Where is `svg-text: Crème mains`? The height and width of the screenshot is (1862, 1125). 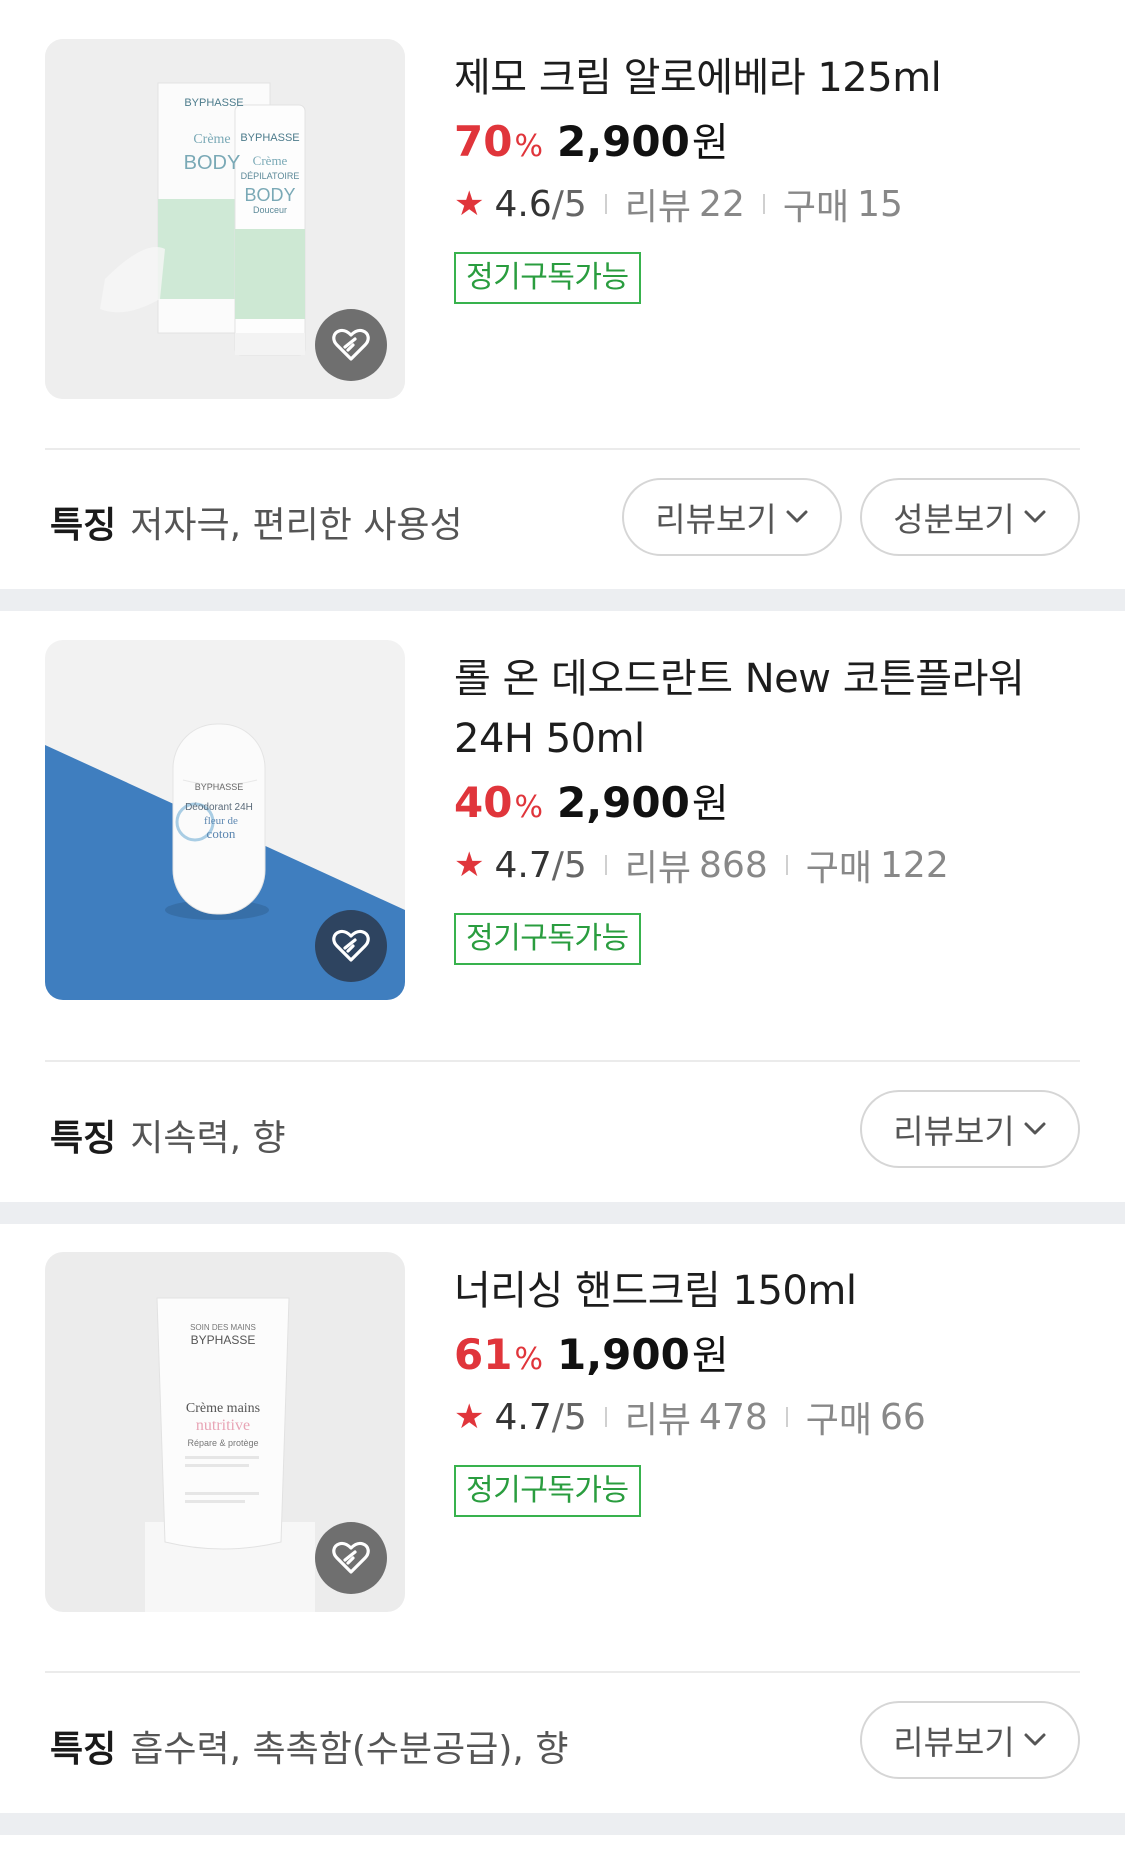 svg-text: Crème mains is located at coordinates (223, 1408).